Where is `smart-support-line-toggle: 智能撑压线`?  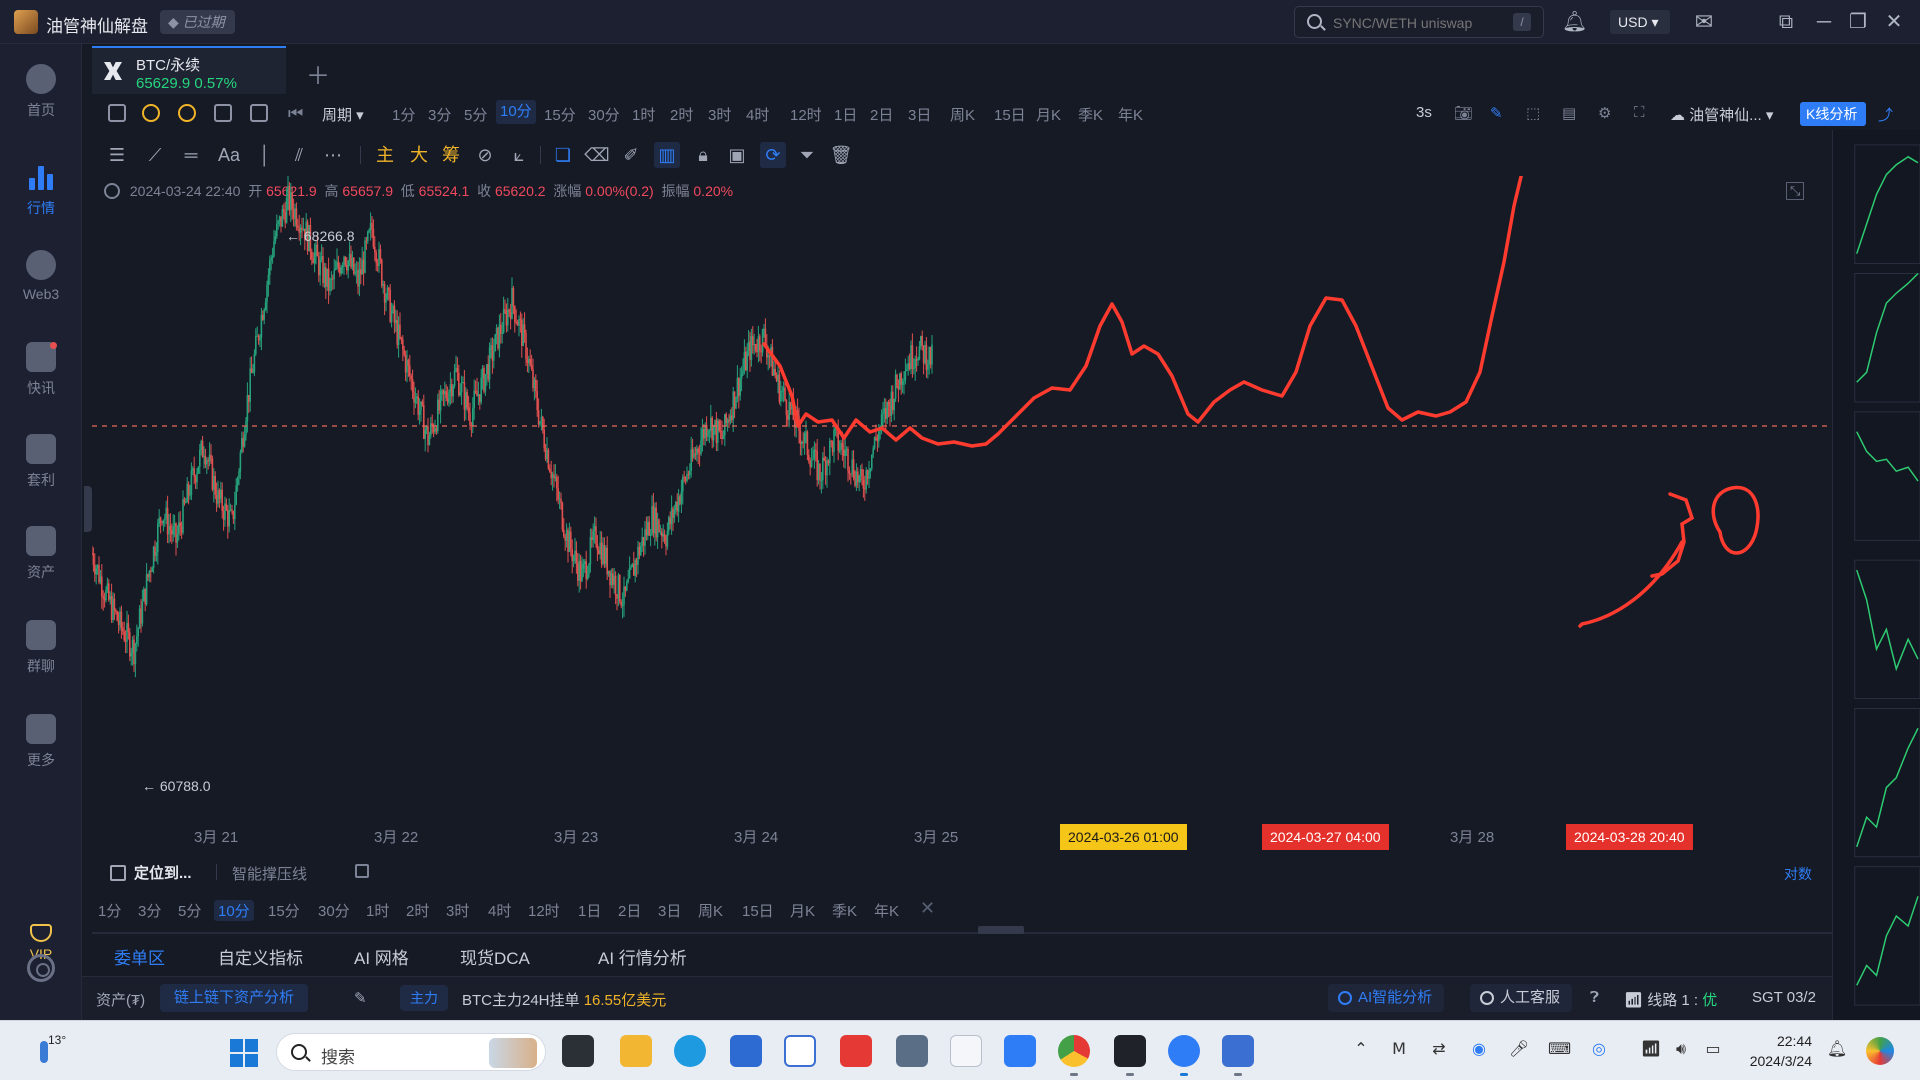
smart-support-line-toggle: 智能撑压线 is located at coordinates (269, 873).